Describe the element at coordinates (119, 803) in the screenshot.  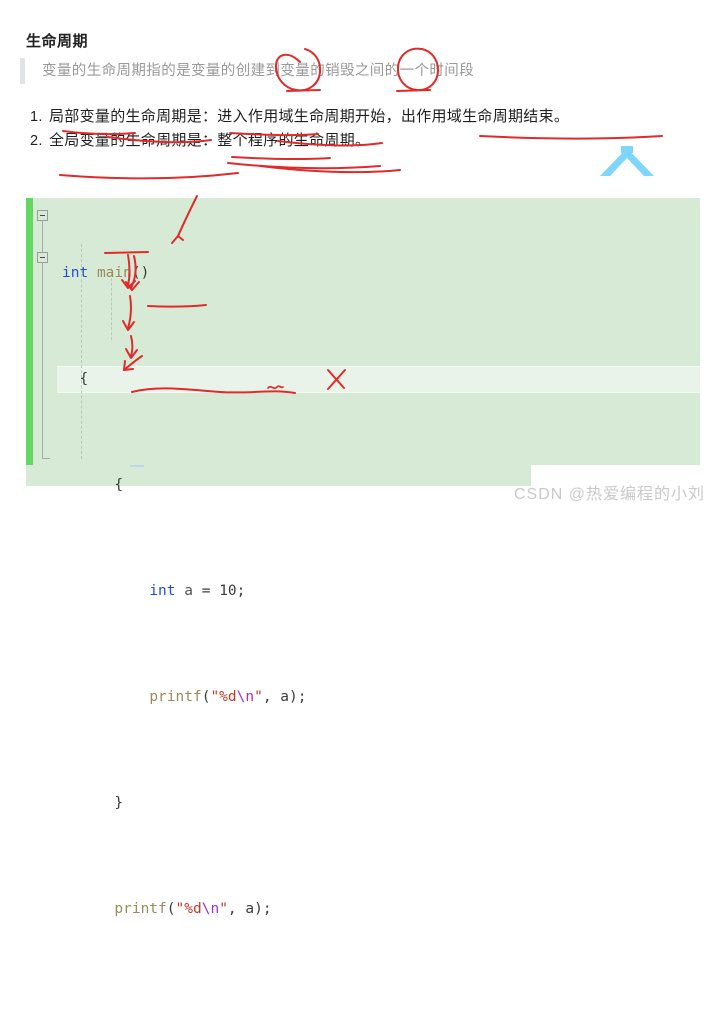
I see `token-brace: }` at that location.